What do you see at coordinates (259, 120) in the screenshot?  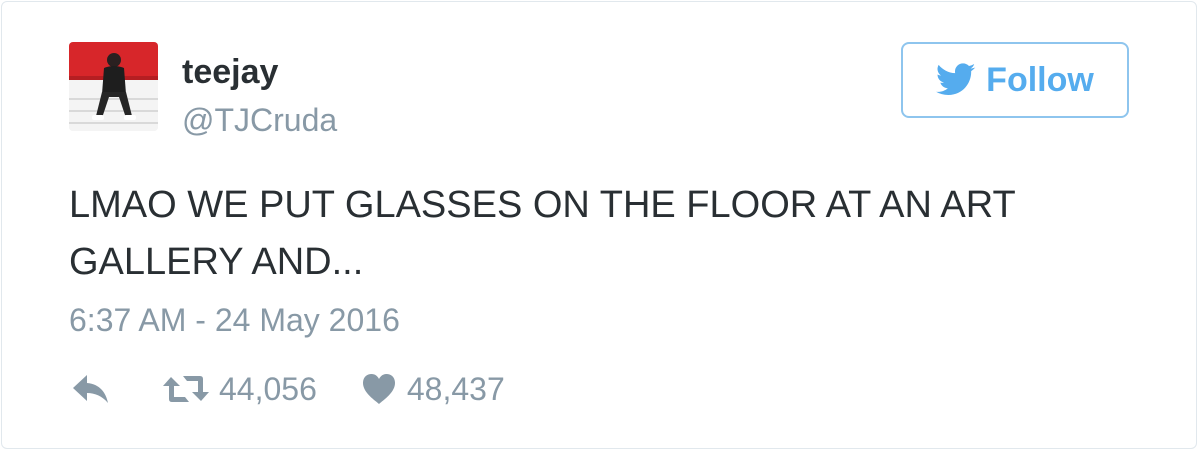 I see `user-handle: @TJCruda` at bounding box center [259, 120].